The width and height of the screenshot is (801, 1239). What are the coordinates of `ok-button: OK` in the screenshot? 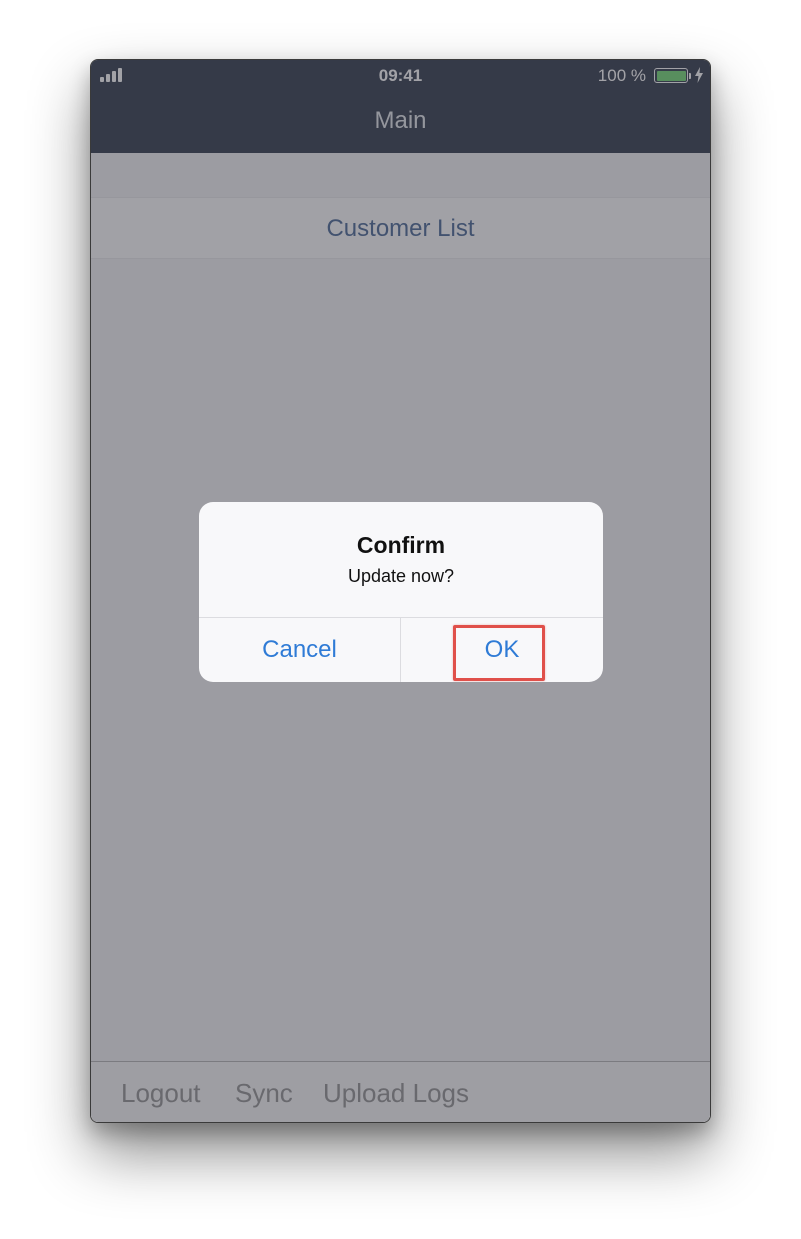 It's located at (502, 650).